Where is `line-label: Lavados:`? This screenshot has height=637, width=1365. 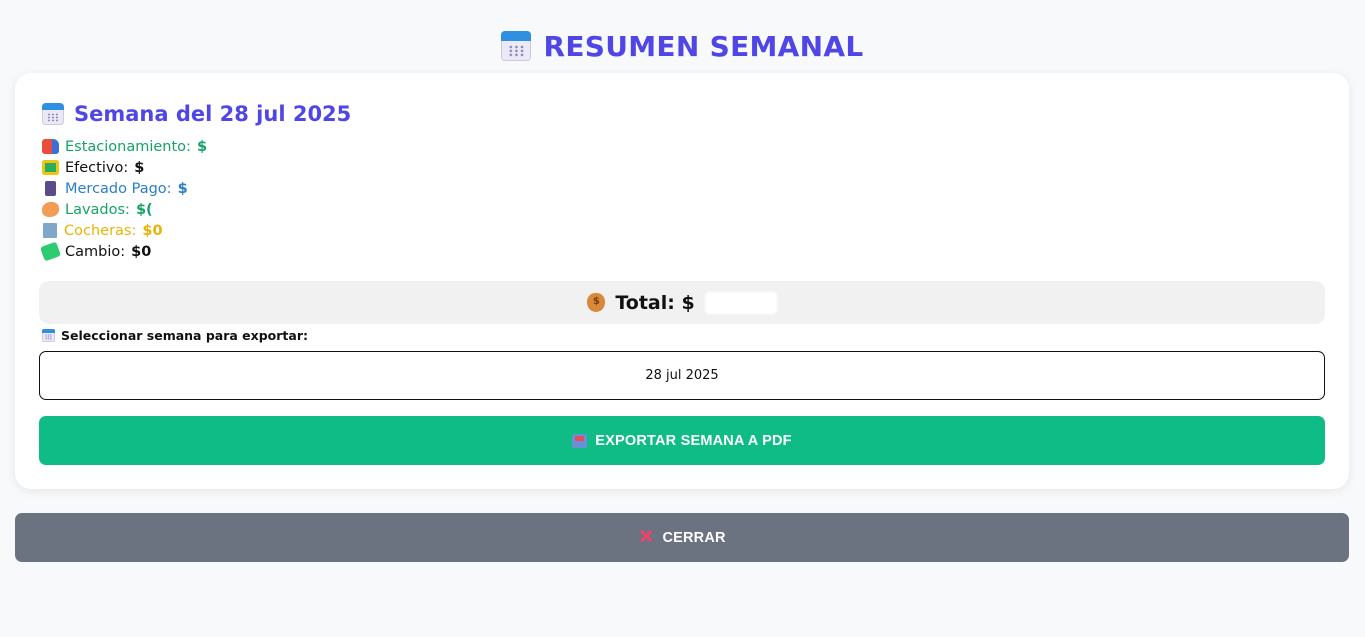
line-label: Lavados: is located at coordinates (97, 209).